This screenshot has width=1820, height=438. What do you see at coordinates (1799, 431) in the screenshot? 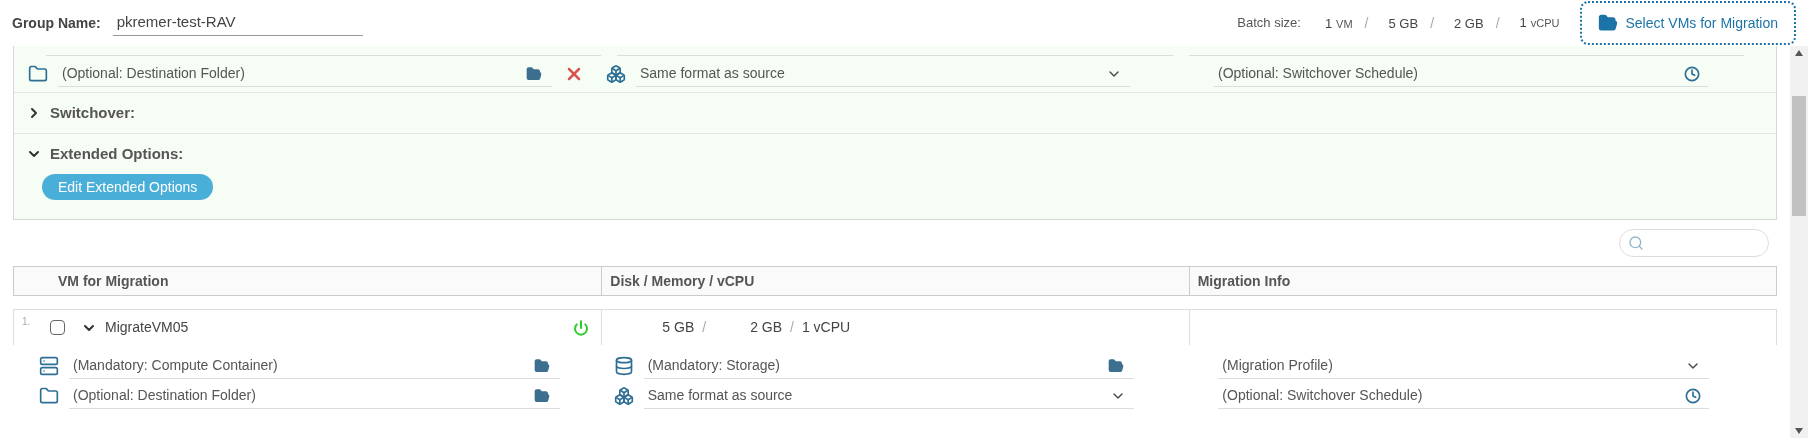
I see `scroll-down-icon` at bounding box center [1799, 431].